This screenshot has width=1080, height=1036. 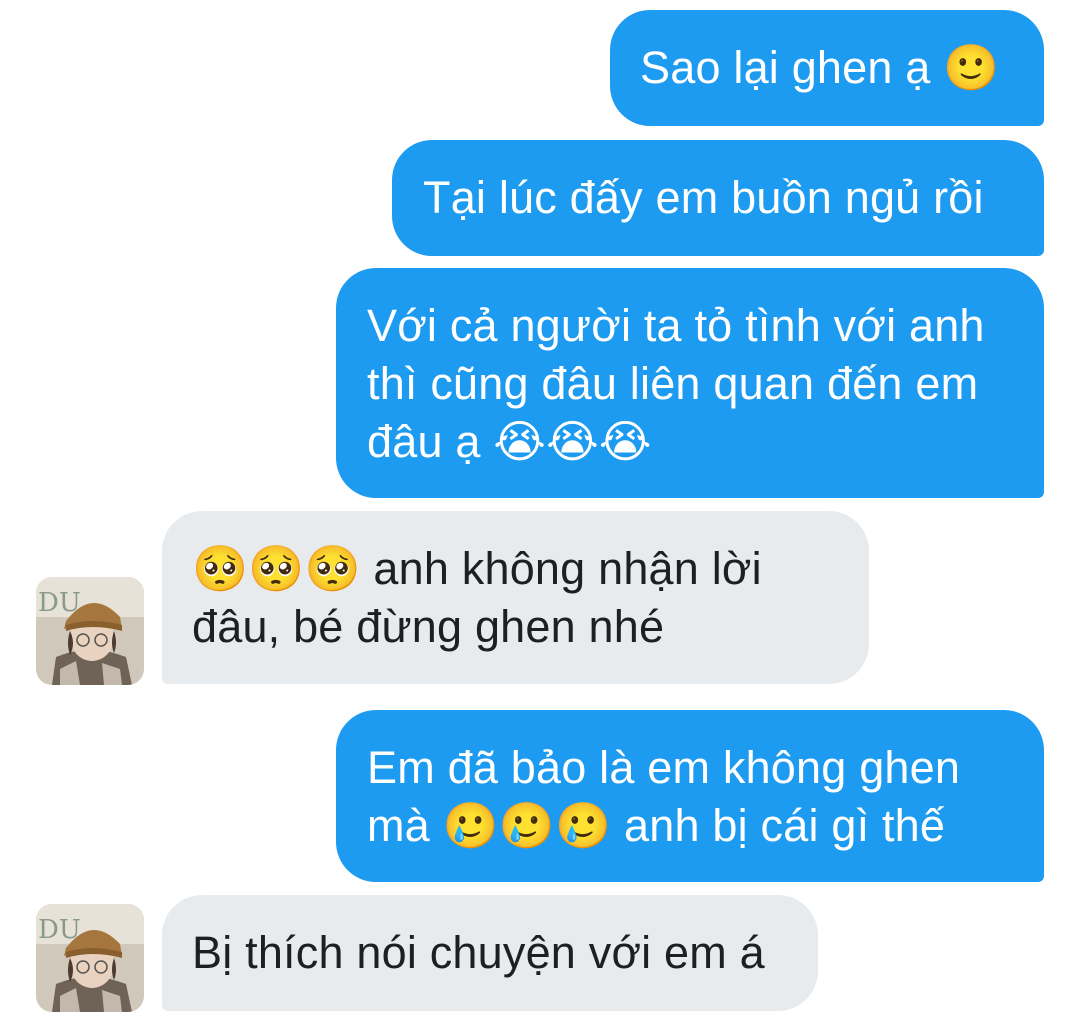 I want to click on message-text-line: mà 🥲🥲🥲 anh bị cái gì thế, so click(x=656, y=825).